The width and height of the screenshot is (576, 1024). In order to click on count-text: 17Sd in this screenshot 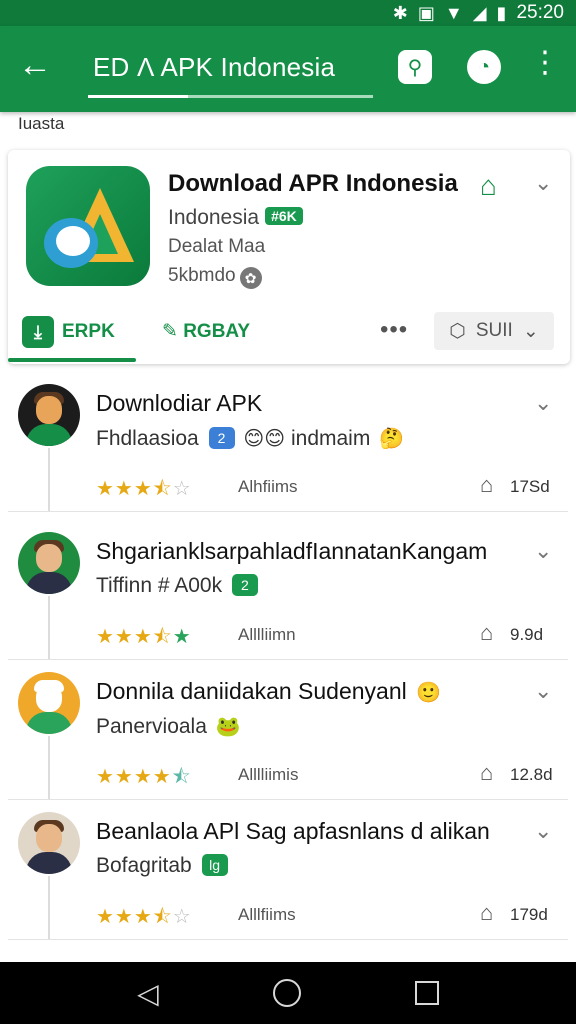, I will do `click(530, 486)`.